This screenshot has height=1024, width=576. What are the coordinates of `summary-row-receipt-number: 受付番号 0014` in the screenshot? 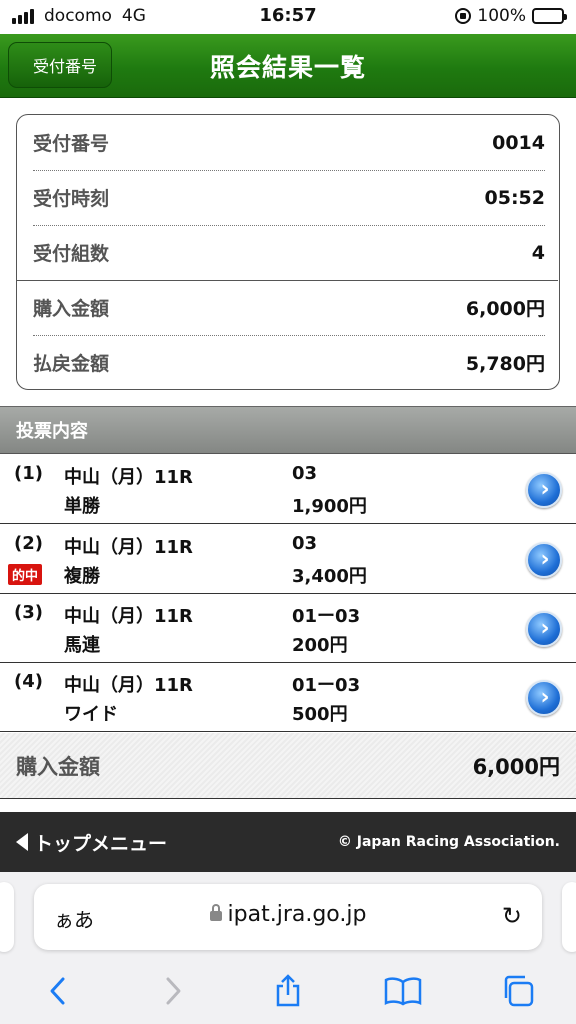 It's located at (289, 142).